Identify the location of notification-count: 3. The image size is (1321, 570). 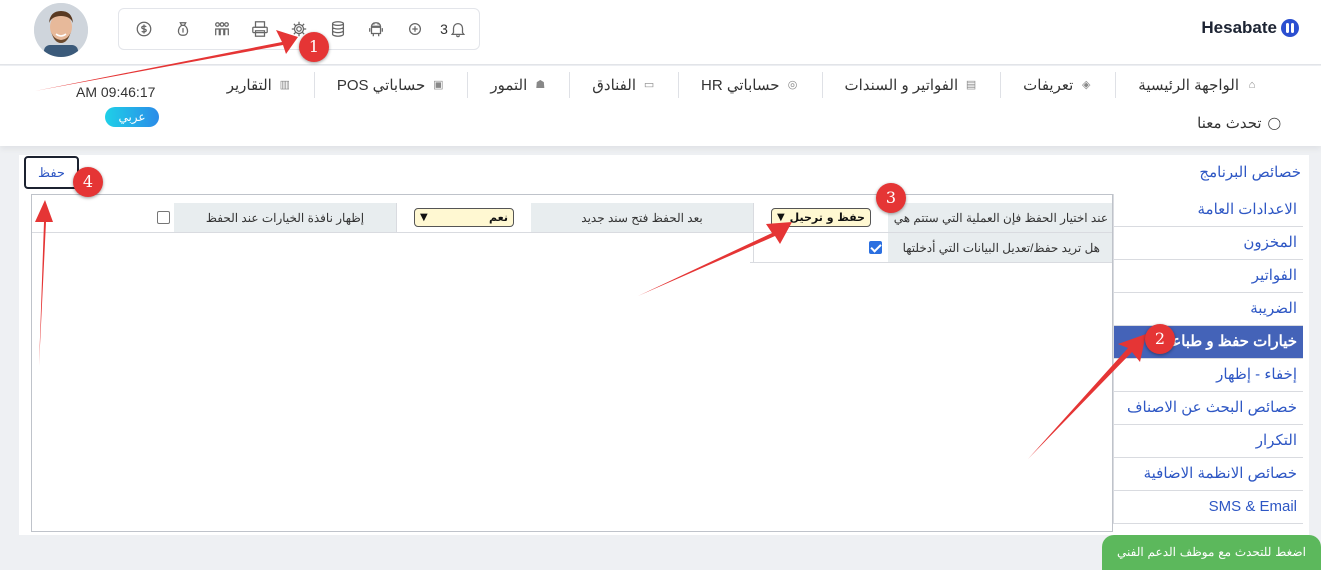
(444, 29).